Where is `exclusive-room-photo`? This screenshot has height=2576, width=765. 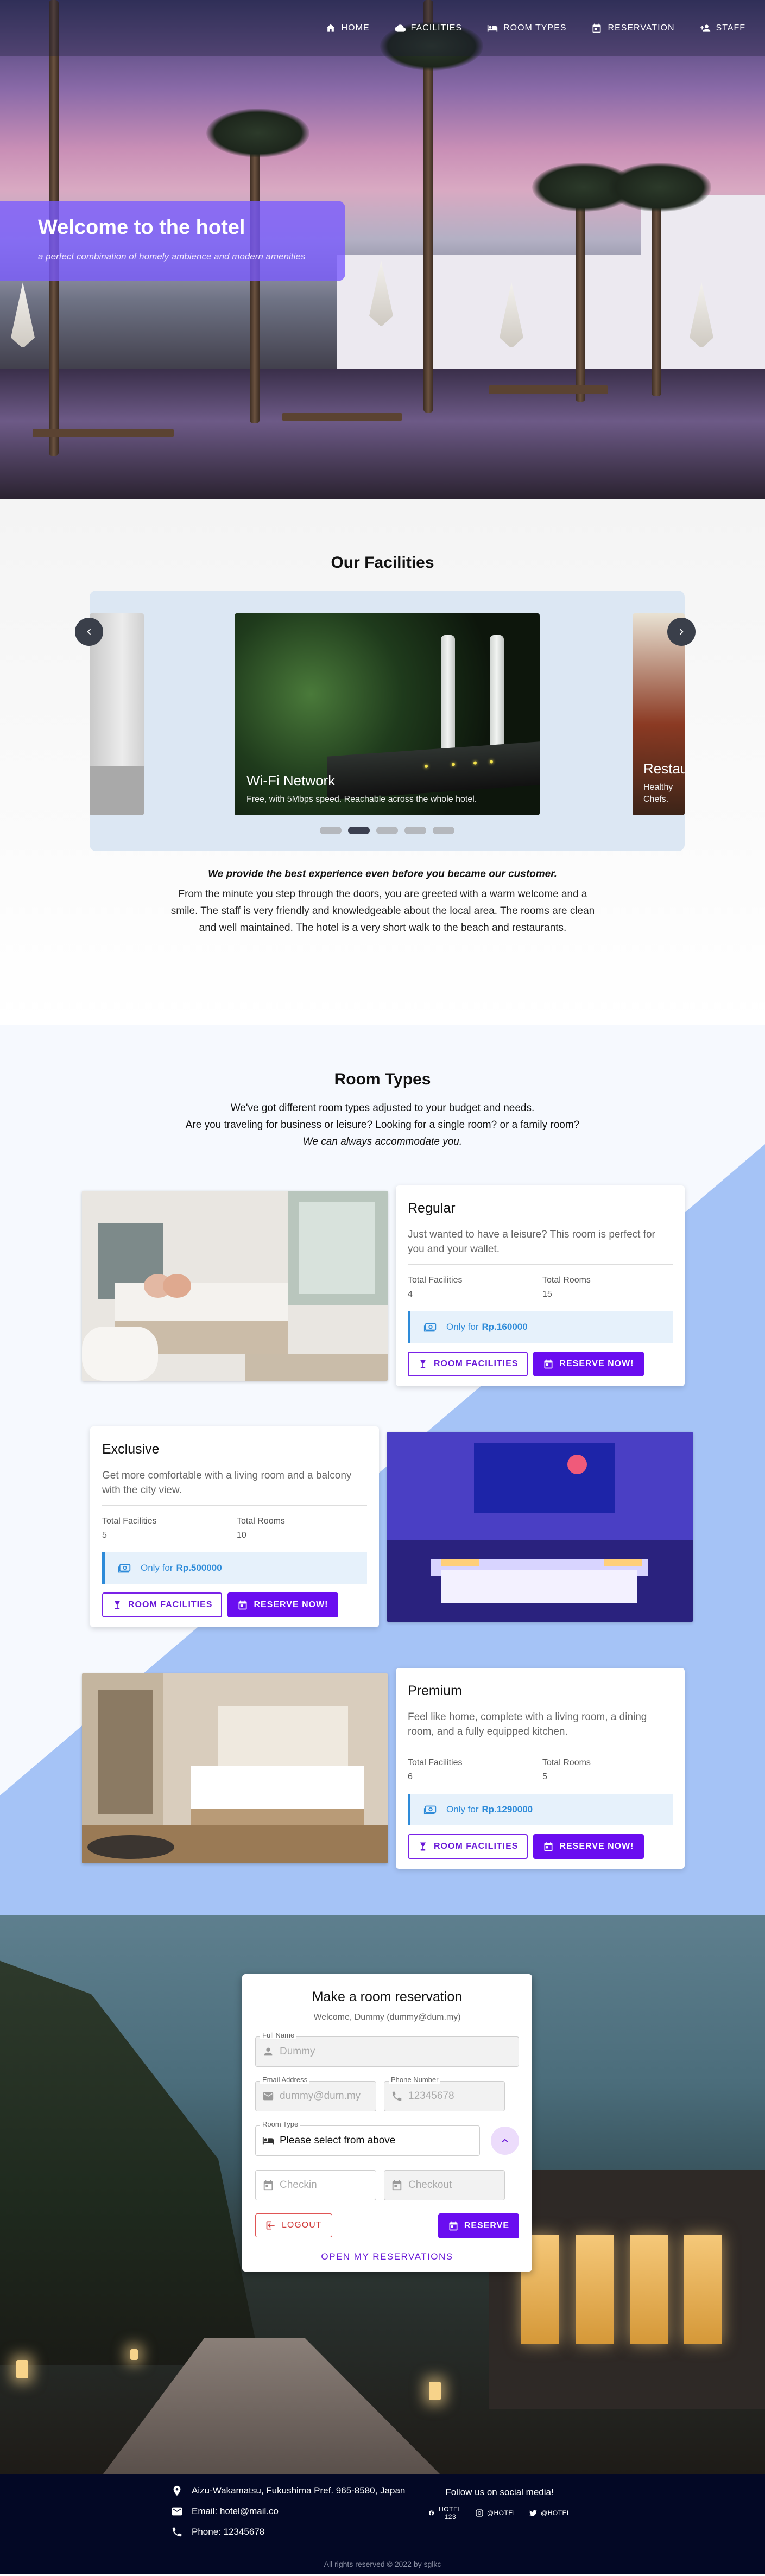 exclusive-room-photo is located at coordinates (540, 1527).